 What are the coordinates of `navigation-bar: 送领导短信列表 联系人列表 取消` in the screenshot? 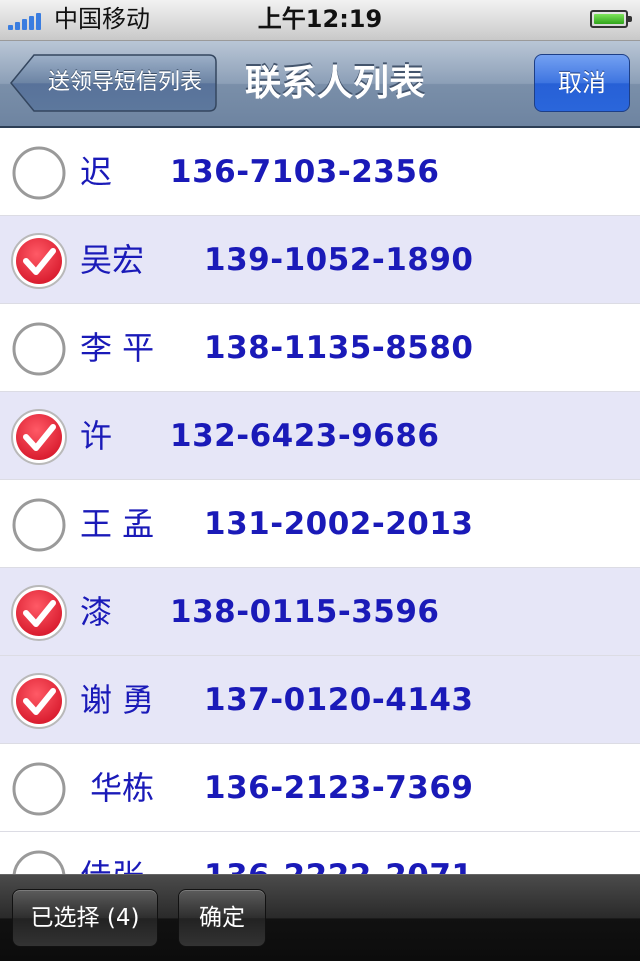 It's located at (320, 84).